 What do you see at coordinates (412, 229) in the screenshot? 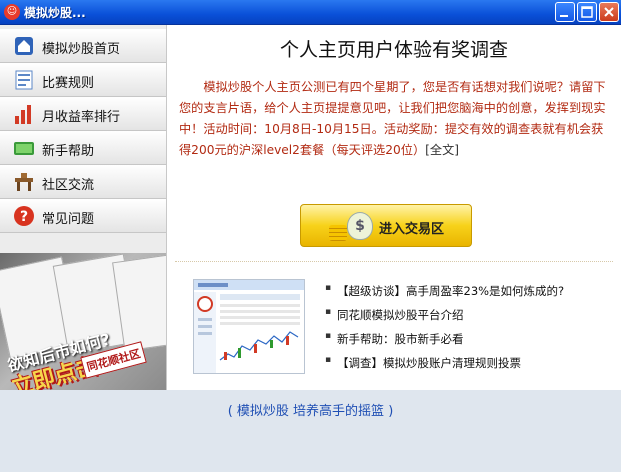
I see `enter-trading-label: 进入交易区` at bounding box center [412, 229].